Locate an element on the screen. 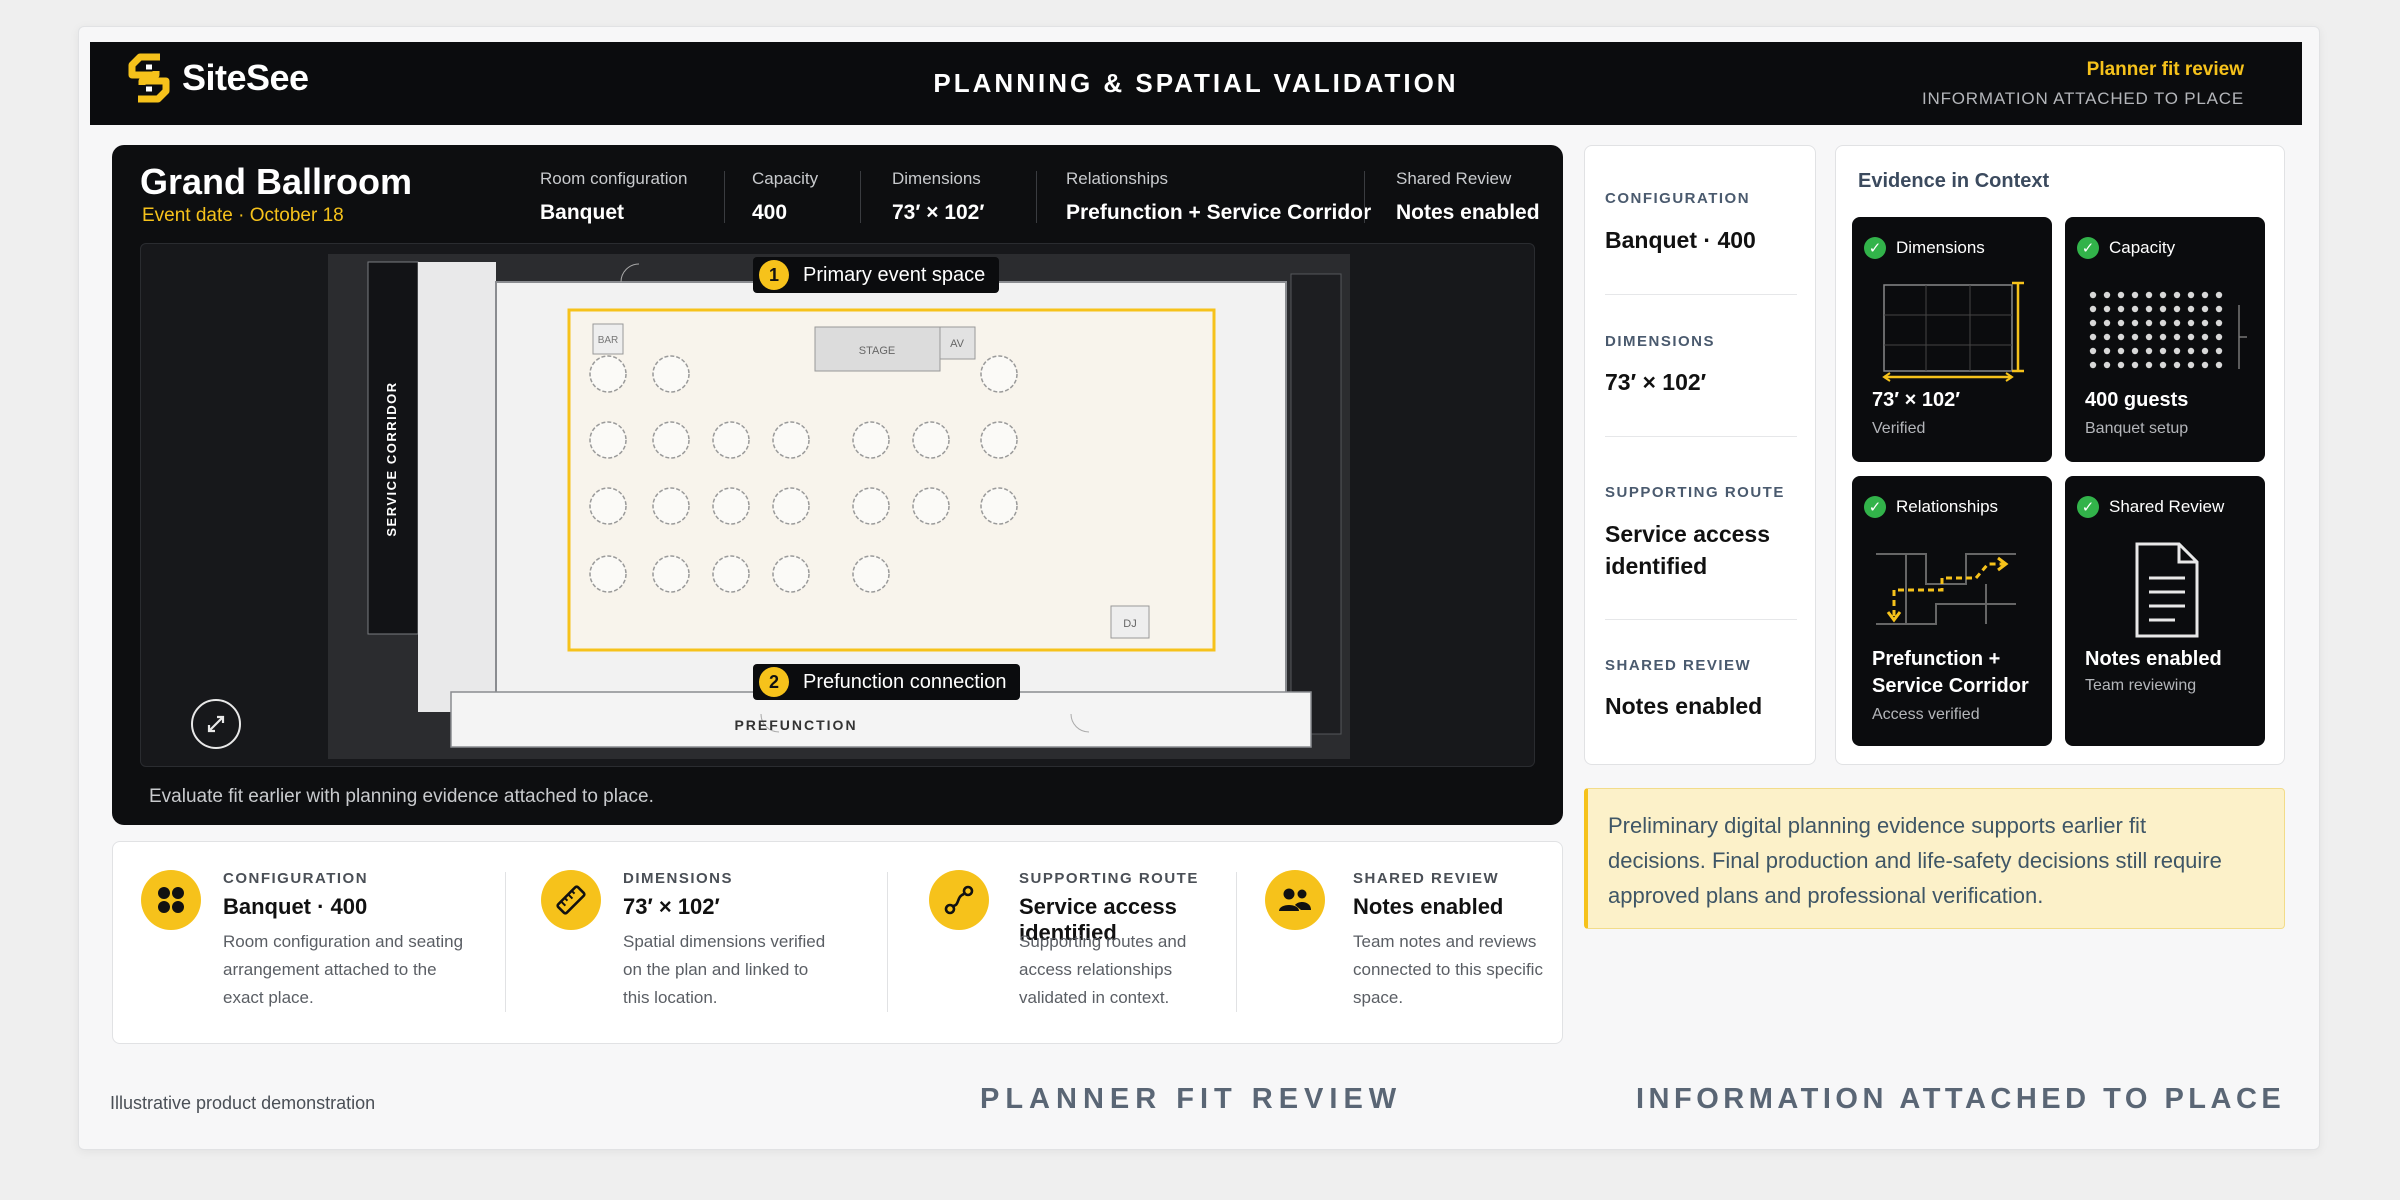  tile-heading: Shared Review is located at coordinates (2167, 506).